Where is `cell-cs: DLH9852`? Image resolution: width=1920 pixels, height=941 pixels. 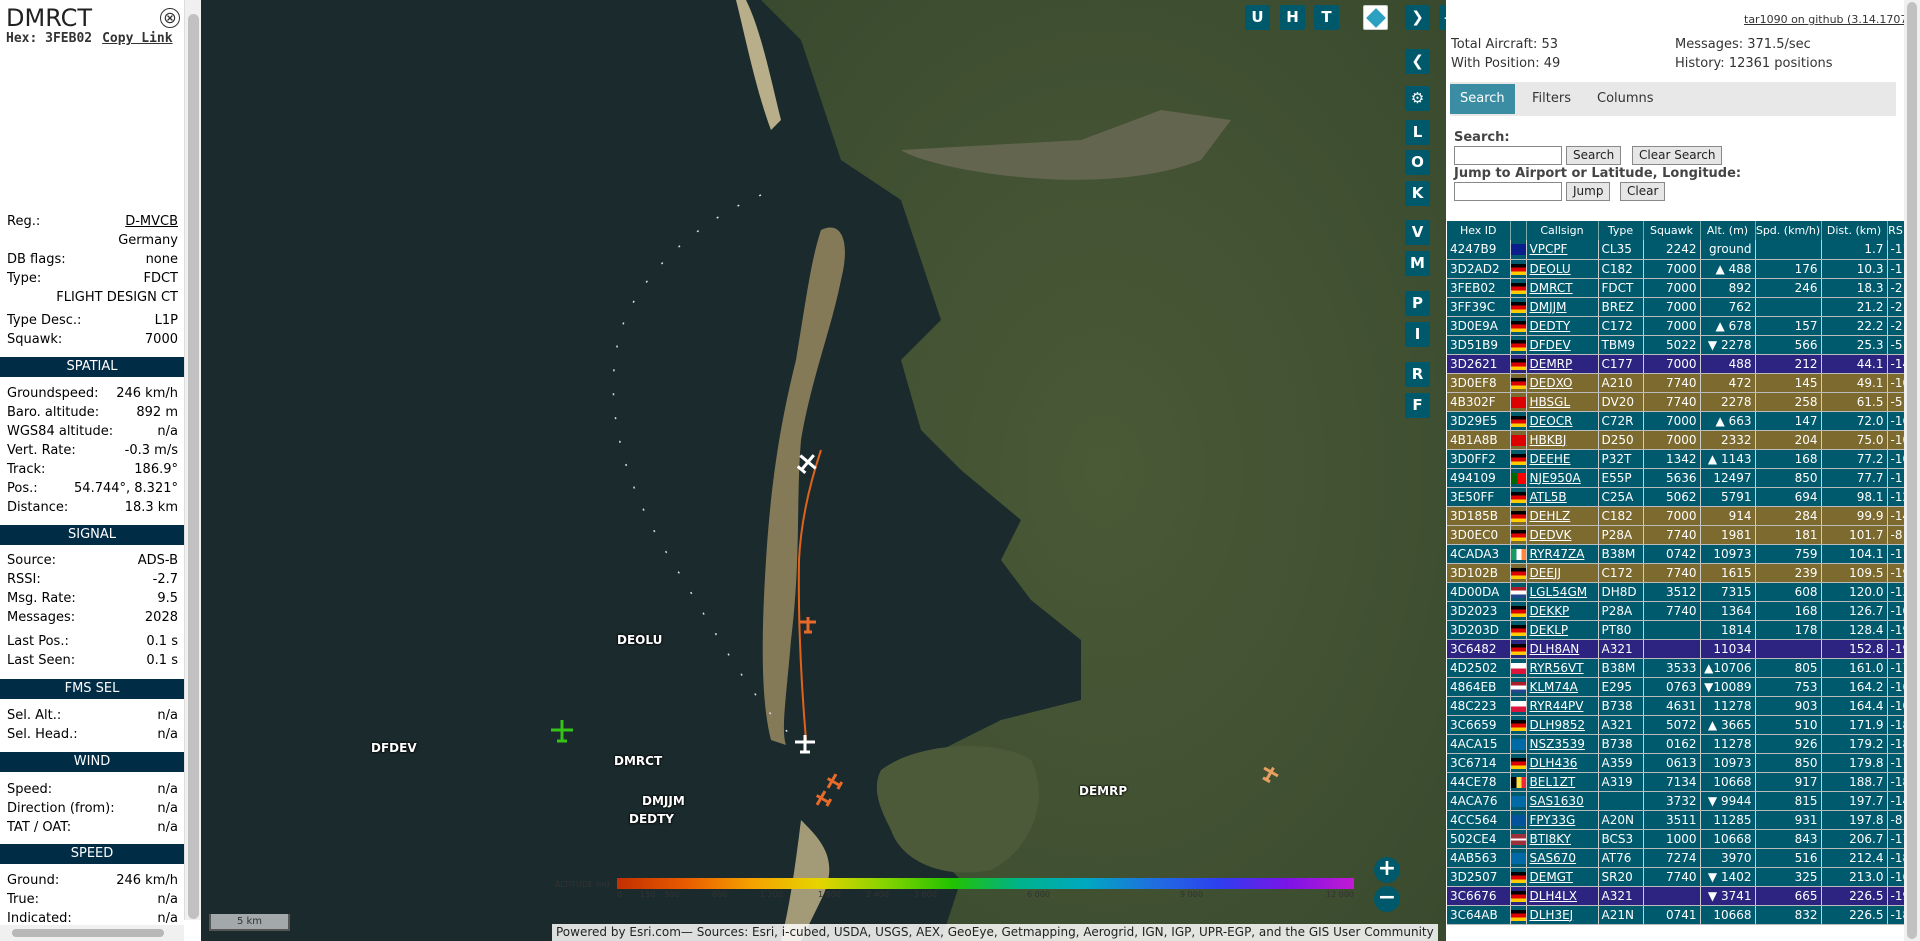 cell-cs: DLH9852 is located at coordinates (1562, 725).